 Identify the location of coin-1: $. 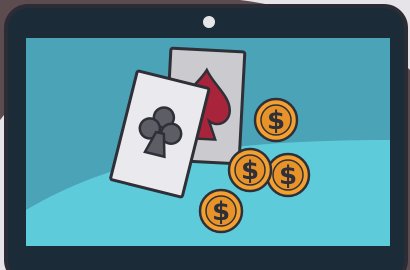
(276, 120).